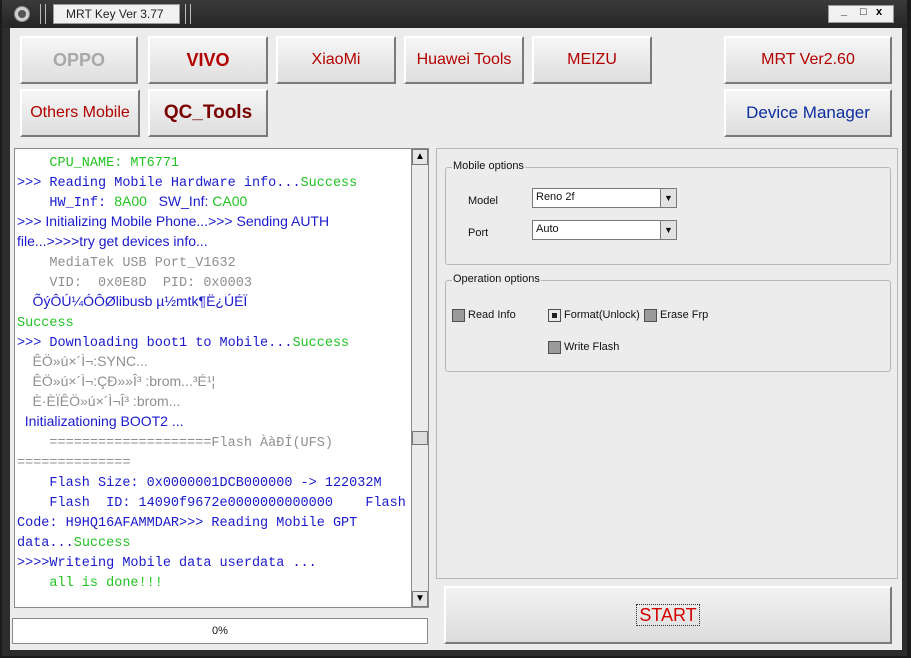 Image resolution: width=911 pixels, height=658 pixels. What do you see at coordinates (454, 14) in the screenshot?
I see `title-bar: MRT Key Ver 3.77 _ □ x` at bounding box center [454, 14].